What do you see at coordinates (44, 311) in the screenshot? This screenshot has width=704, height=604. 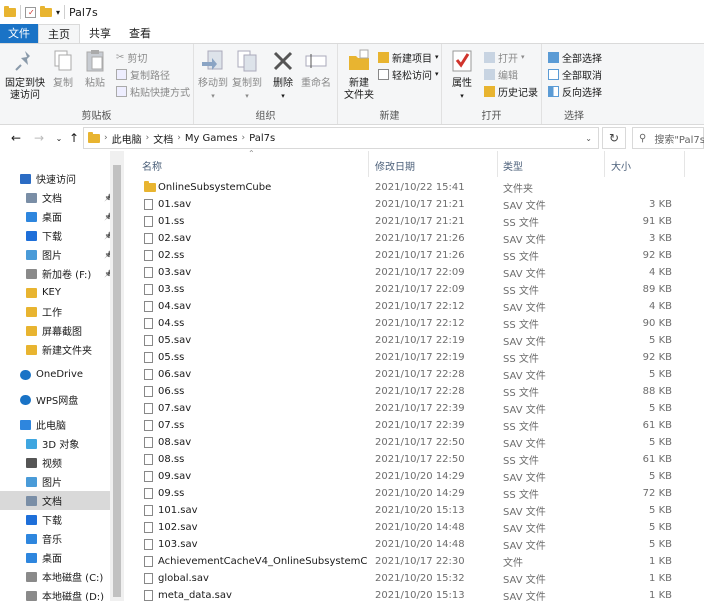 I see `sidebar-item: 工作` at bounding box center [44, 311].